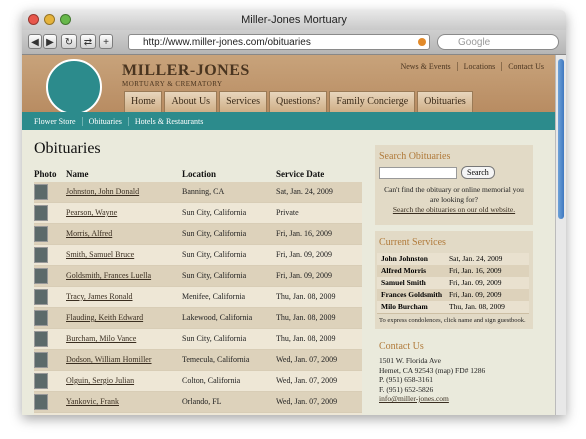 Image resolution: width=586 pixels, height=439 pixels. What do you see at coordinates (498, 42) in the screenshot?
I see `search-field: Google` at bounding box center [498, 42].